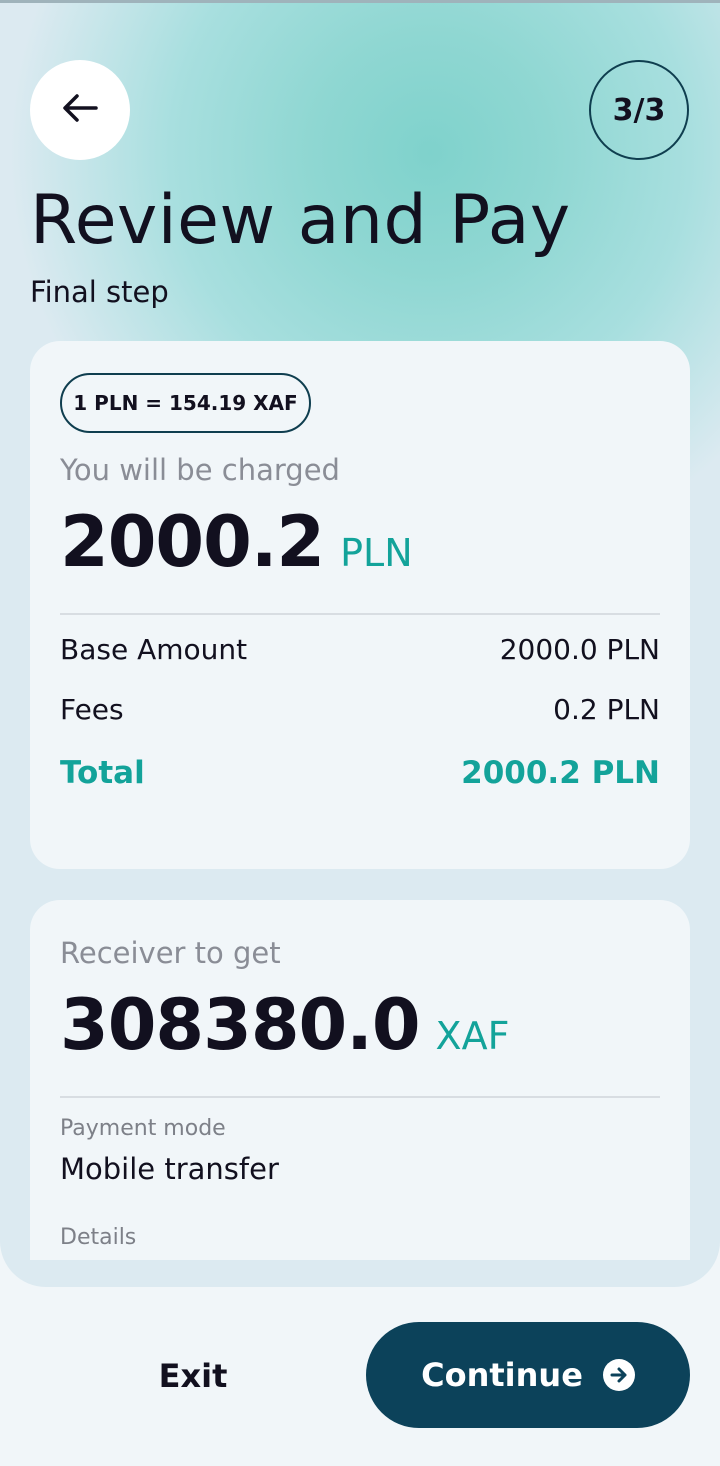 The width and height of the screenshot is (720, 1466). Describe the element at coordinates (192, 542) in the screenshot. I see `charged-amount-value: 2000.2` at that location.